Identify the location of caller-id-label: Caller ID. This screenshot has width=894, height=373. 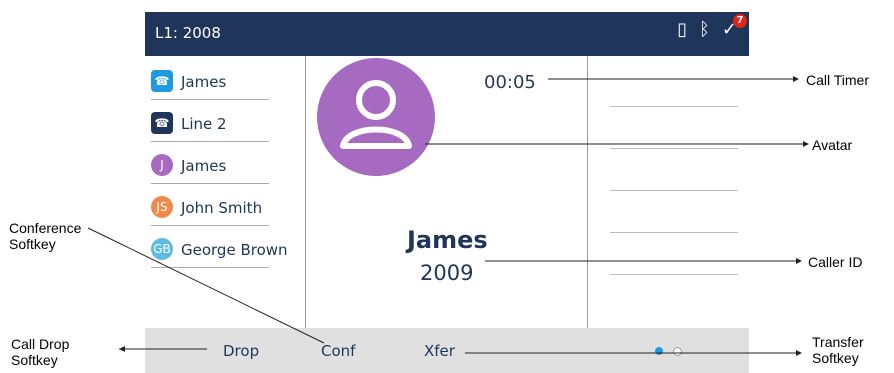
(835, 262).